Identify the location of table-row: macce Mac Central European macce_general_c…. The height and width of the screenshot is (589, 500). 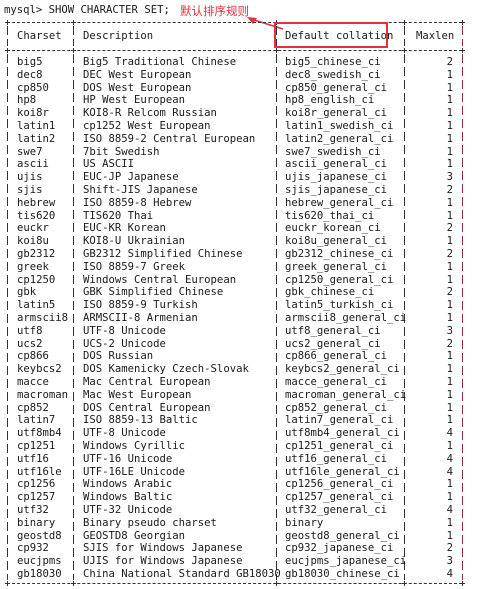
(235, 382).